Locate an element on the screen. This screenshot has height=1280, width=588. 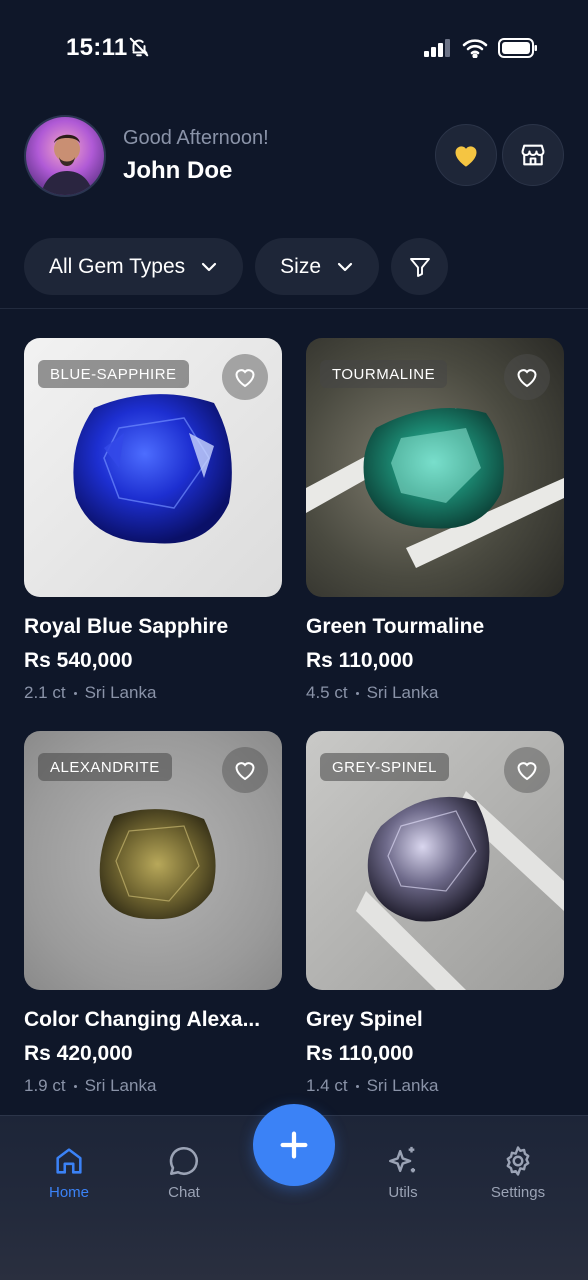
nav-settings-label: Settings is located at coordinates (518, 1192).